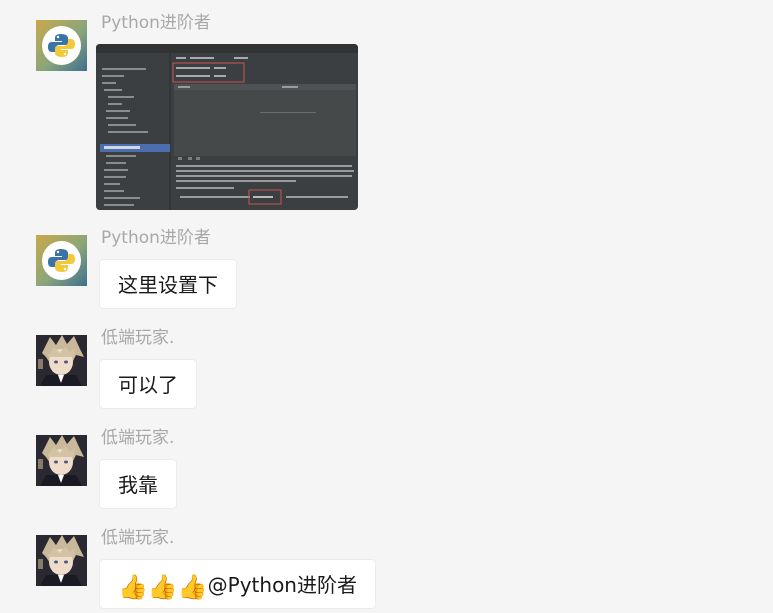  Describe the element at coordinates (282, 585) in the screenshot. I see `mention-text: @Python进阶者` at that location.